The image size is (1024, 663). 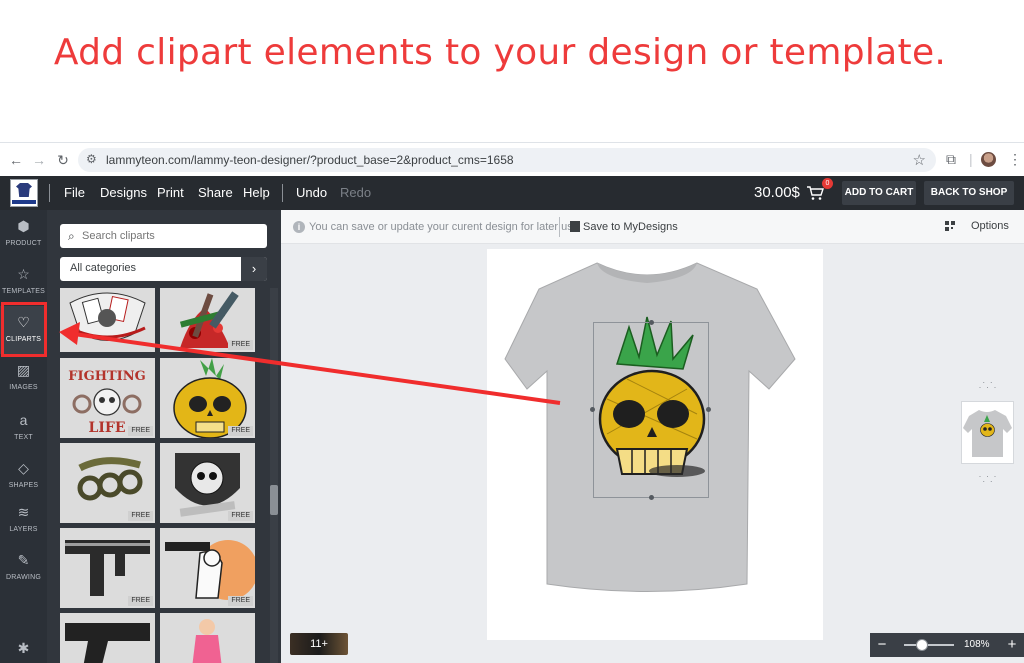 I want to click on cube-icon: ⬢, so click(x=23, y=226).